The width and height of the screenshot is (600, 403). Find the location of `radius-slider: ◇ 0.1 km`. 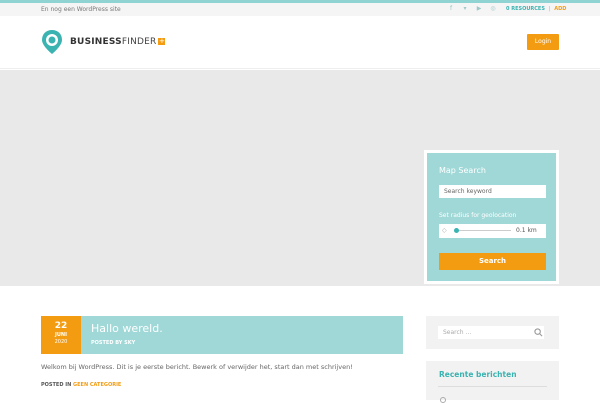

radius-slider: ◇ 0.1 km is located at coordinates (492, 231).